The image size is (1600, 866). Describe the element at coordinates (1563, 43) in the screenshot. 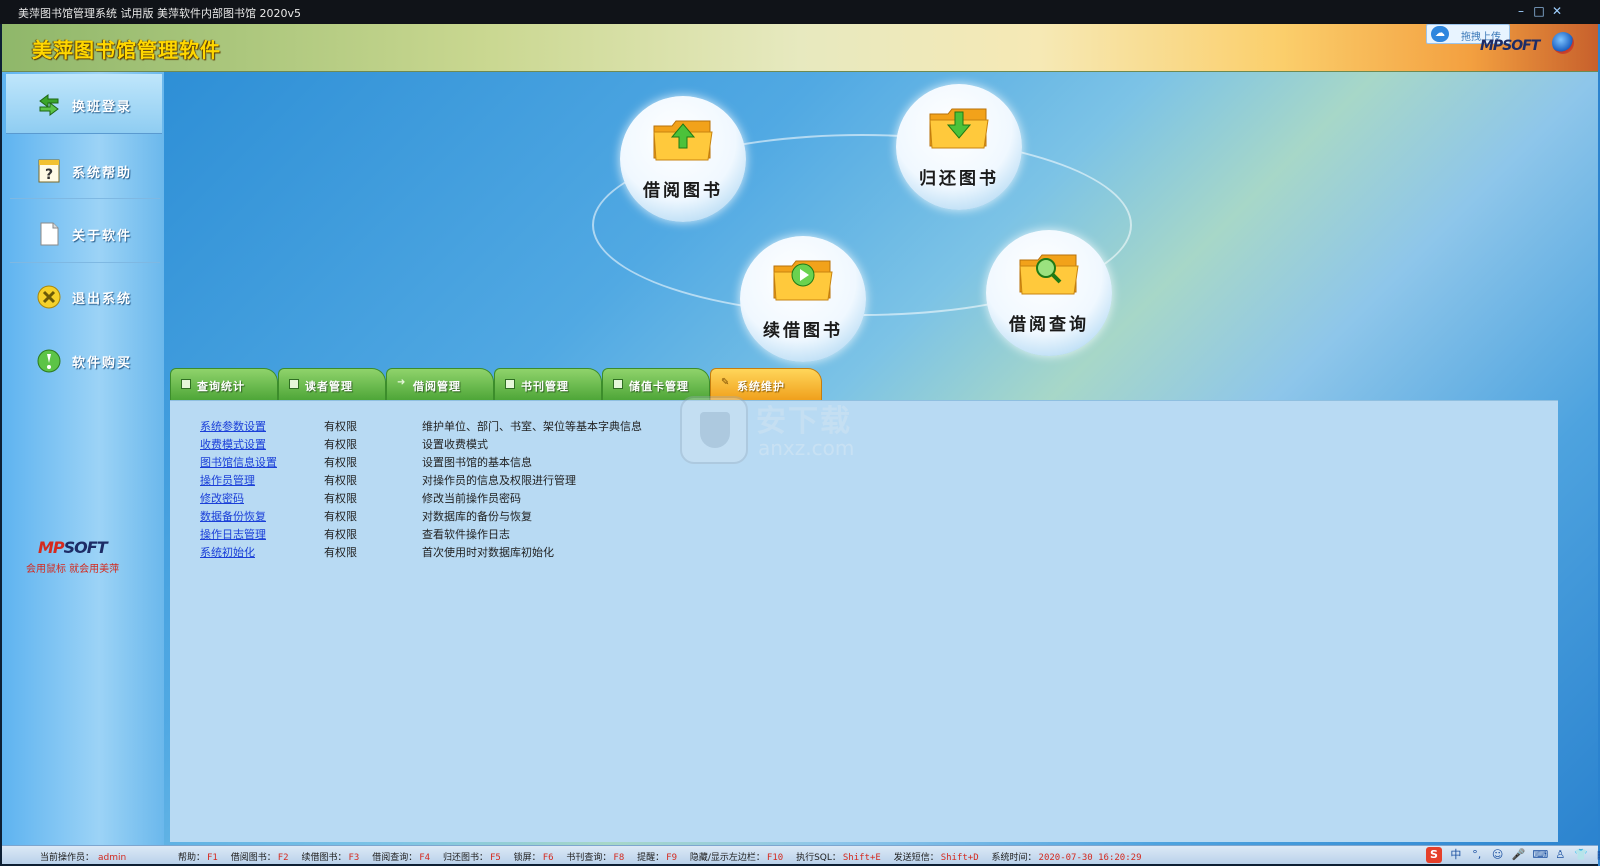

I see `brand-globe-icon` at that location.